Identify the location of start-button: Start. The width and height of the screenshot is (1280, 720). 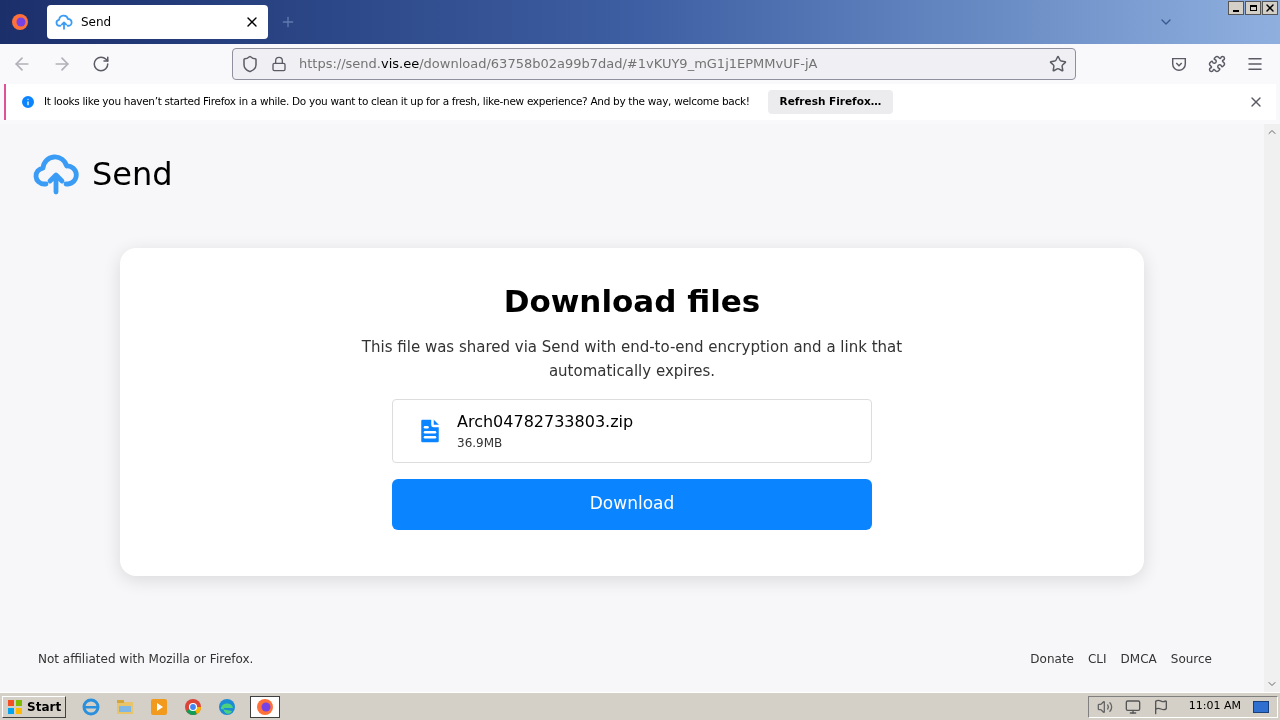
(34, 706).